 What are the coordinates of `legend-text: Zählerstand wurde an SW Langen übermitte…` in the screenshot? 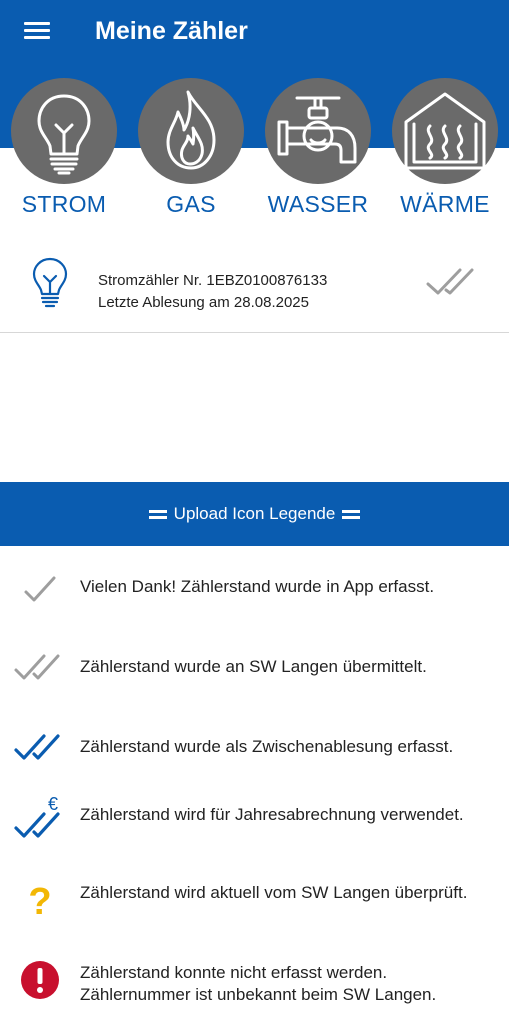 It's located at (253, 666).